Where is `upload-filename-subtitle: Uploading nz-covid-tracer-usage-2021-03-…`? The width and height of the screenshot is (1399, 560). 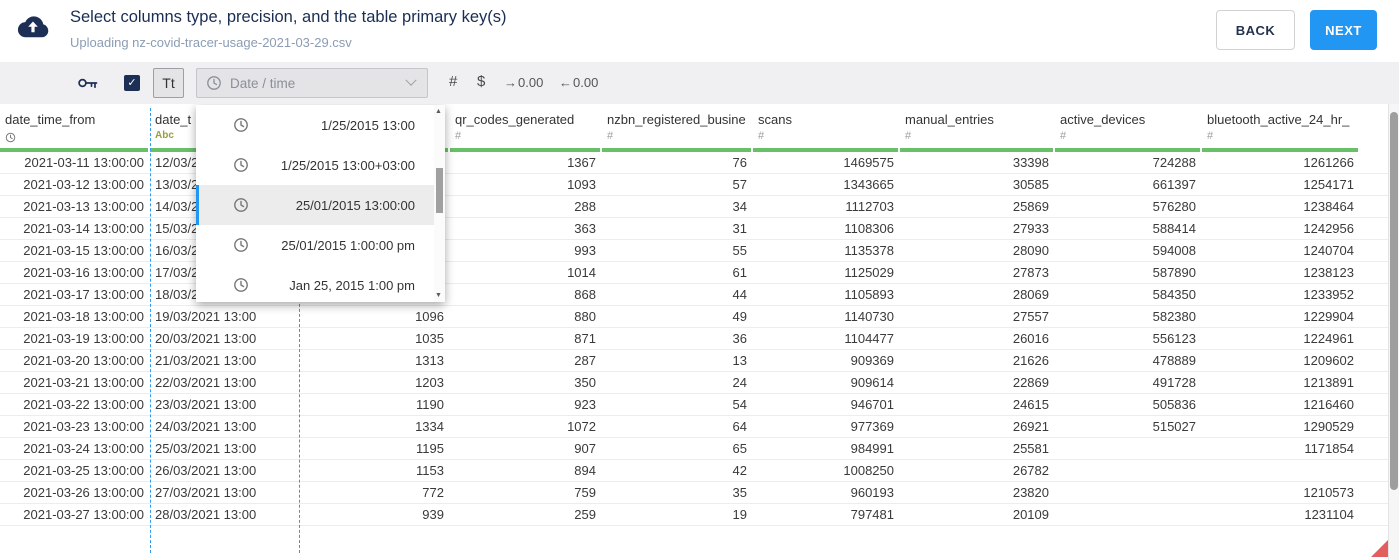 upload-filename-subtitle: Uploading nz-covid-tracer-usage-2021-03-… is located at coordinates (211, 42).